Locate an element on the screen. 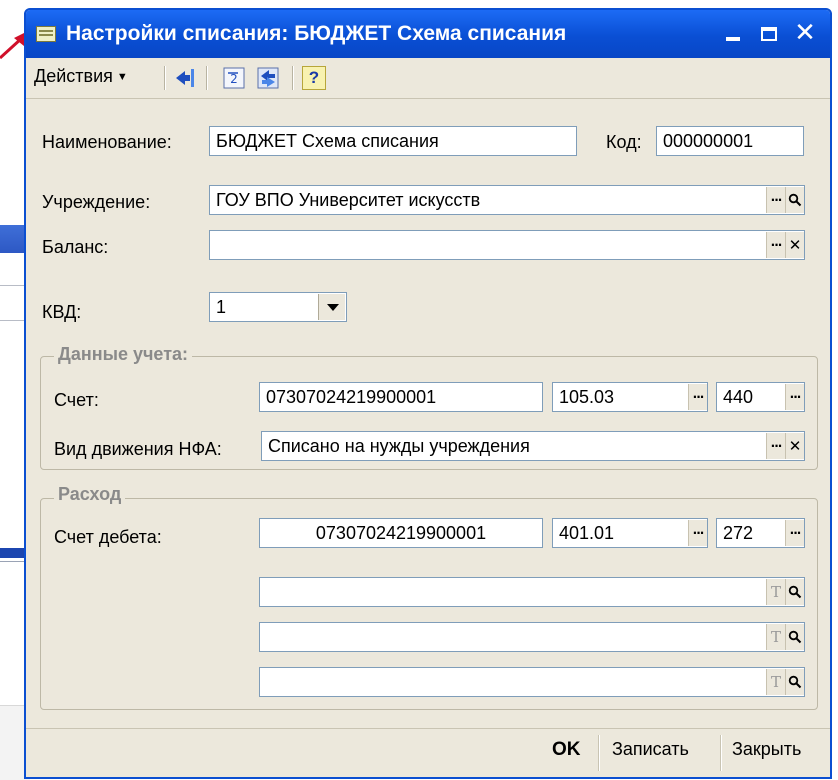  close-button: Закрыть is located at coordinates (766, 749).